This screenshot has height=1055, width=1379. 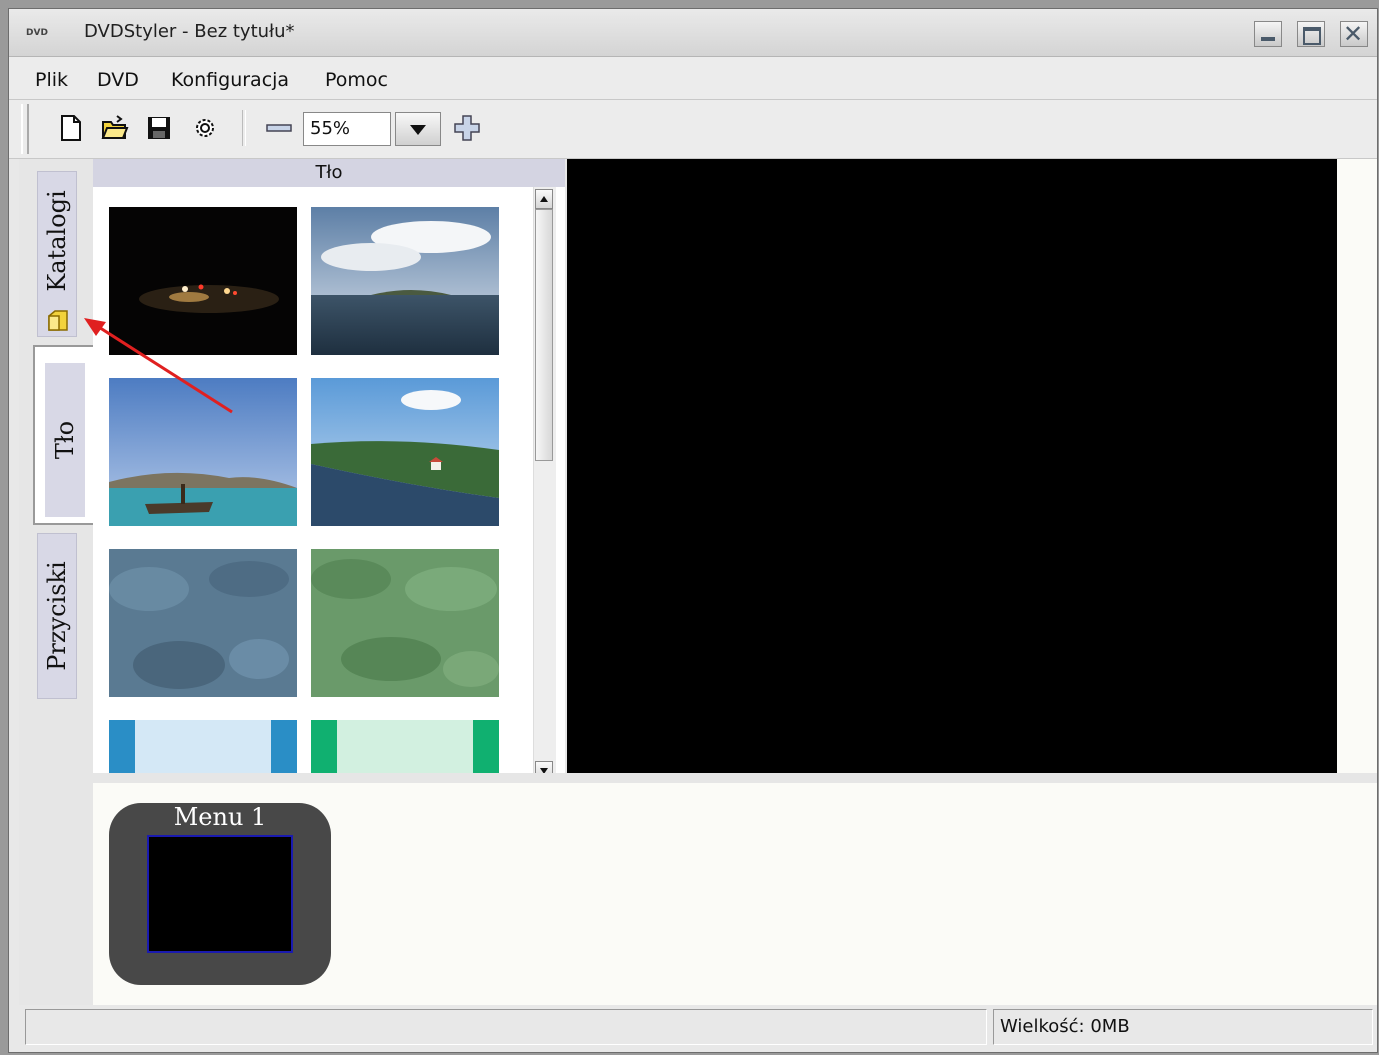 What do you see at coordinates (57, 241) in the screenshot?
I see `tab-katalogi-label: Katalogi` at bounding box center [57, 241].